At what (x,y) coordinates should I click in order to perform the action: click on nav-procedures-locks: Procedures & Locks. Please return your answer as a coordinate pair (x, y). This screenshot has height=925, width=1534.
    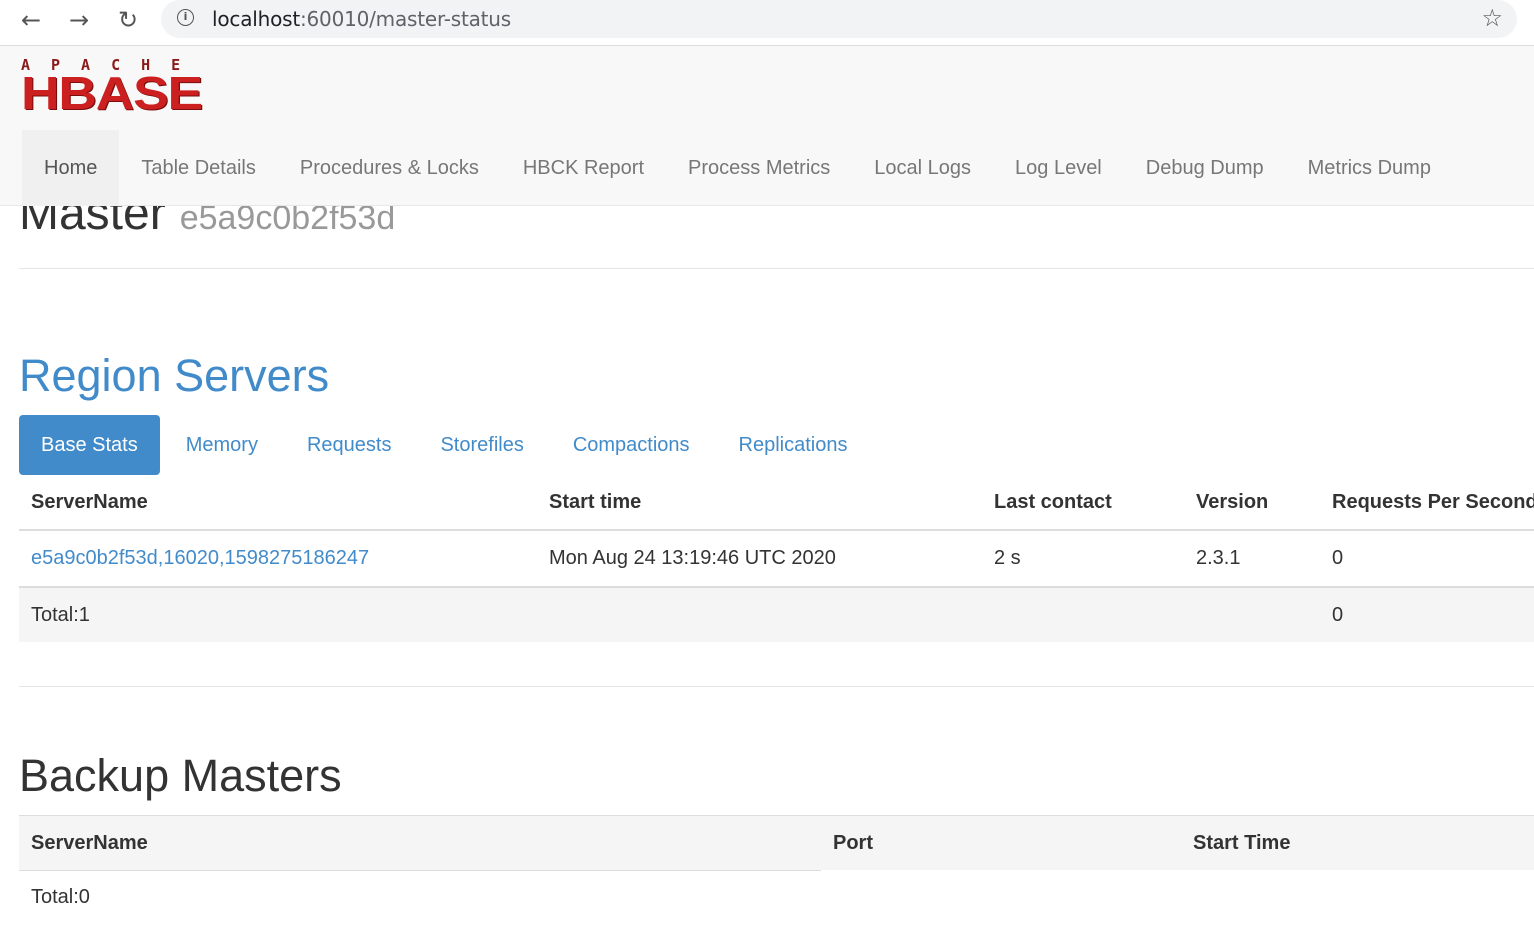
    Looking at the image, I should click on (389, 168).